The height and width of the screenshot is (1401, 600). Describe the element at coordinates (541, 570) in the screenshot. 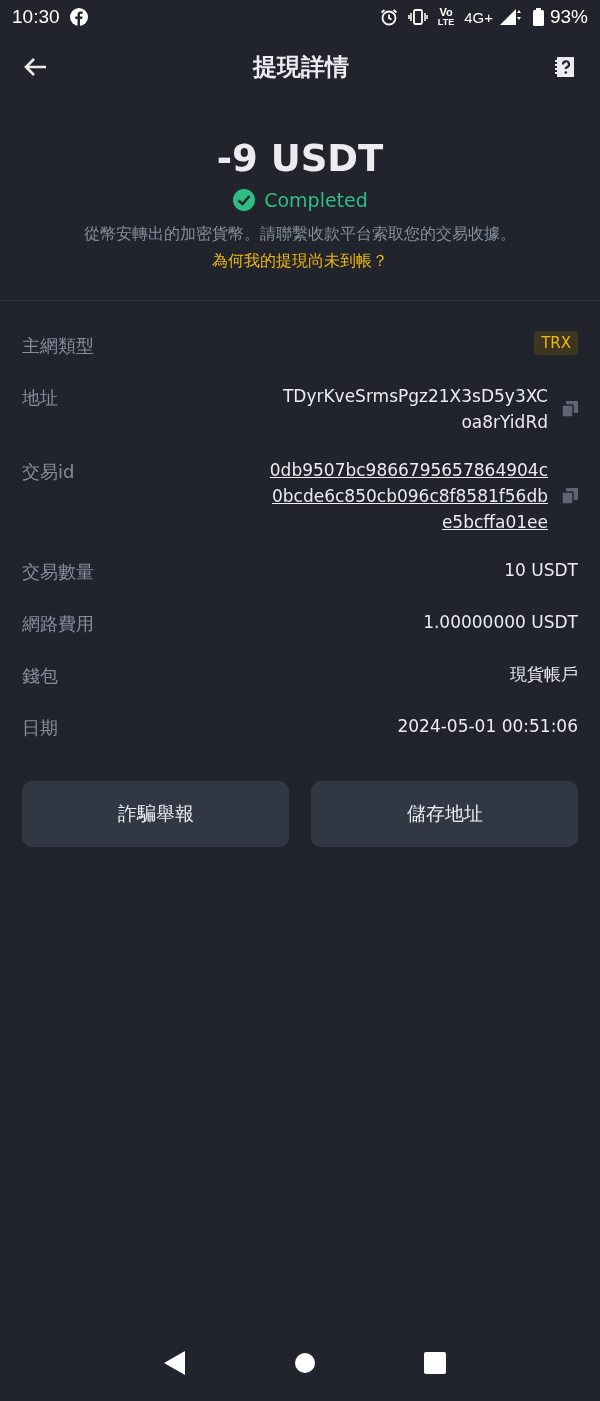

I see `detail-value: 10 USDT` at that location.